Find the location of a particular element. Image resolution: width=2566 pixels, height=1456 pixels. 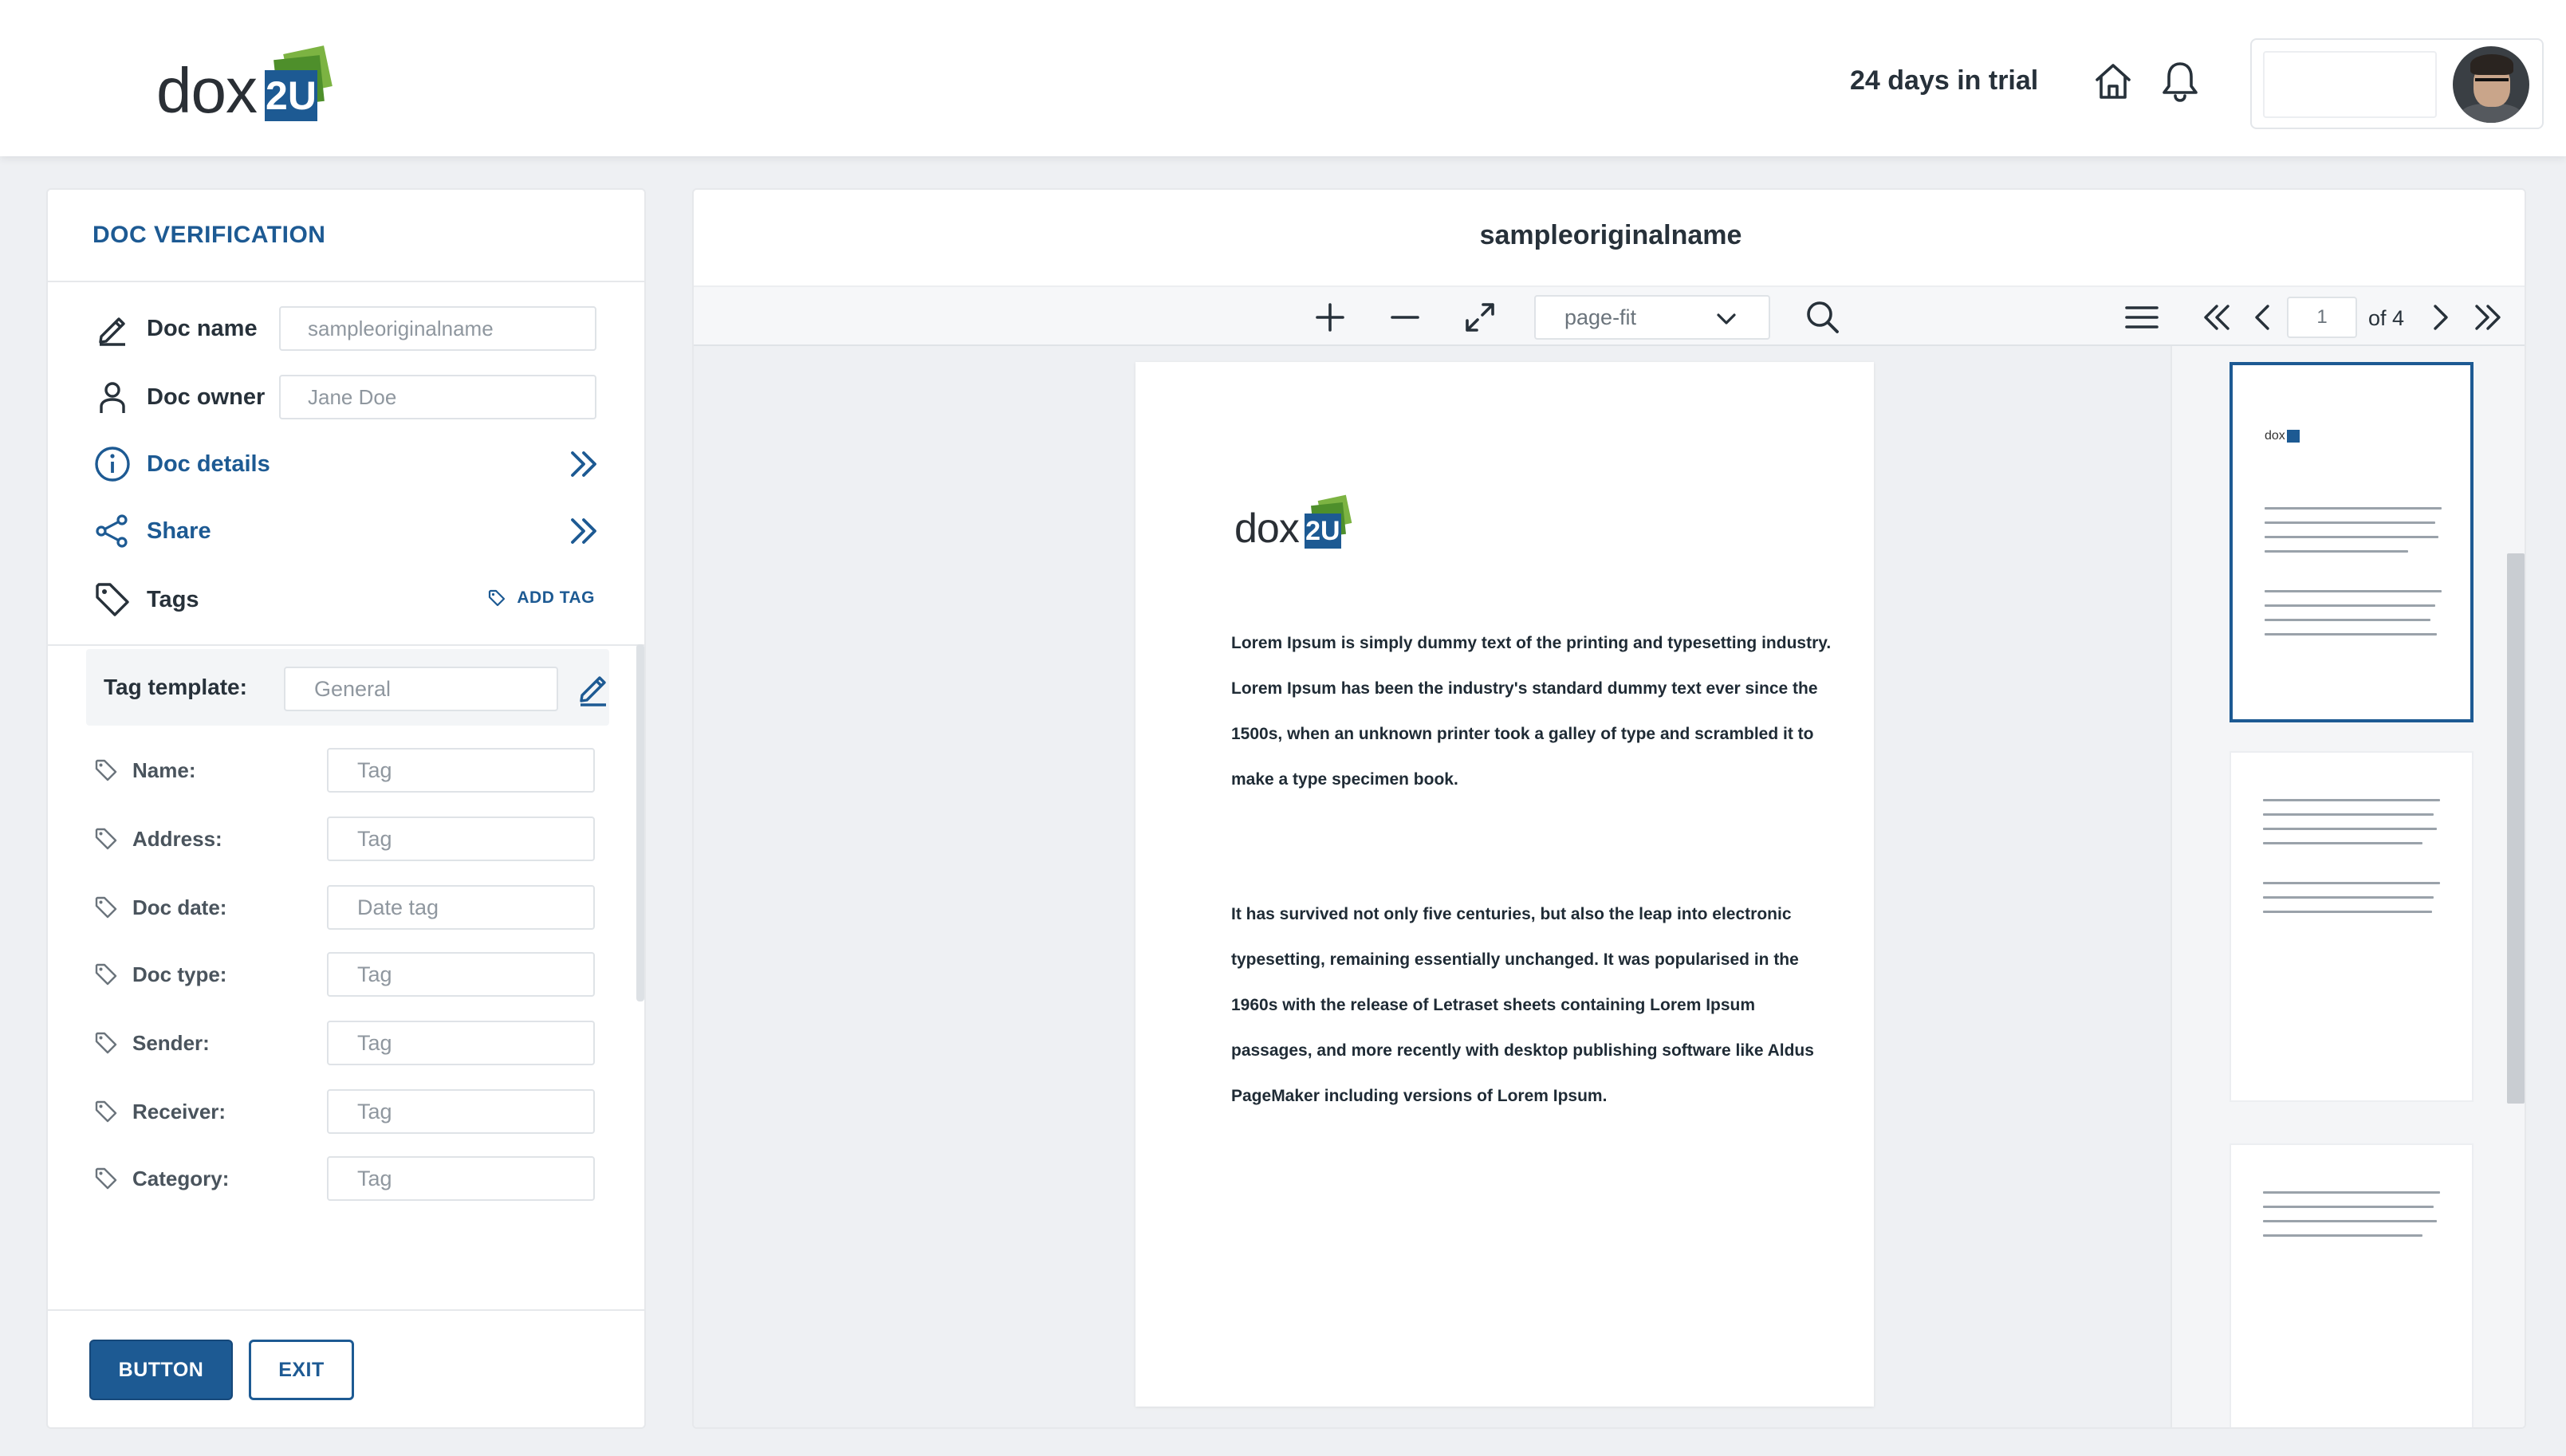

page-number-input: 1 is located at coordinates (2322, 317).